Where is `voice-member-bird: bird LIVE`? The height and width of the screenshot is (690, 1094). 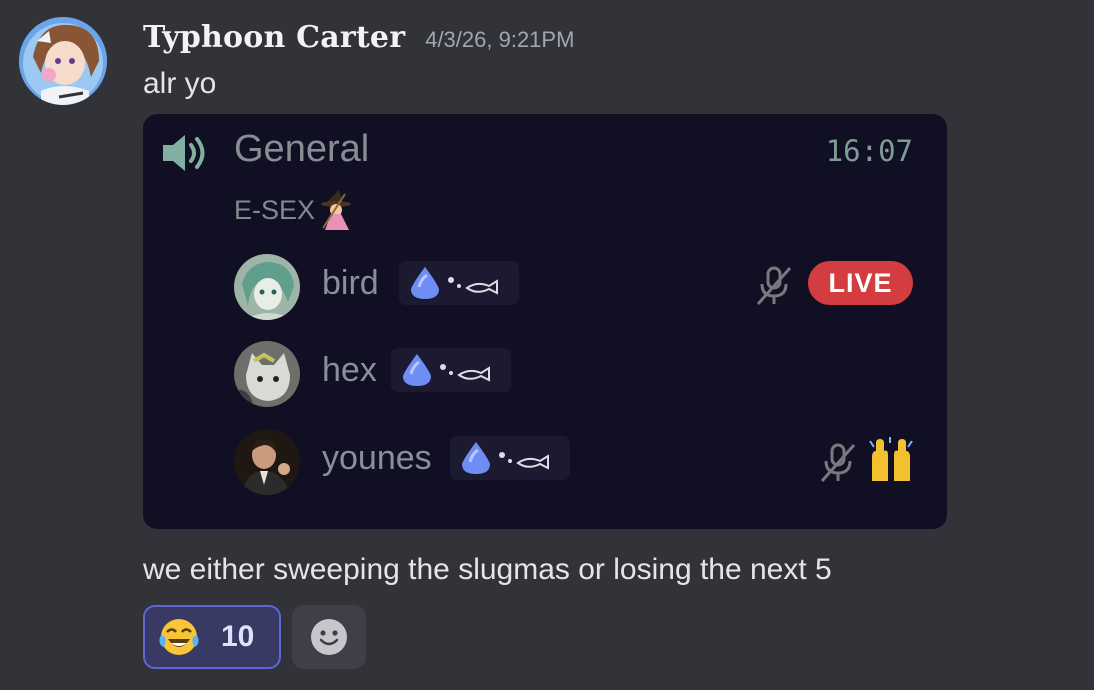 voice-member-bird: bird LIVE is located at coordinates (579, 287).